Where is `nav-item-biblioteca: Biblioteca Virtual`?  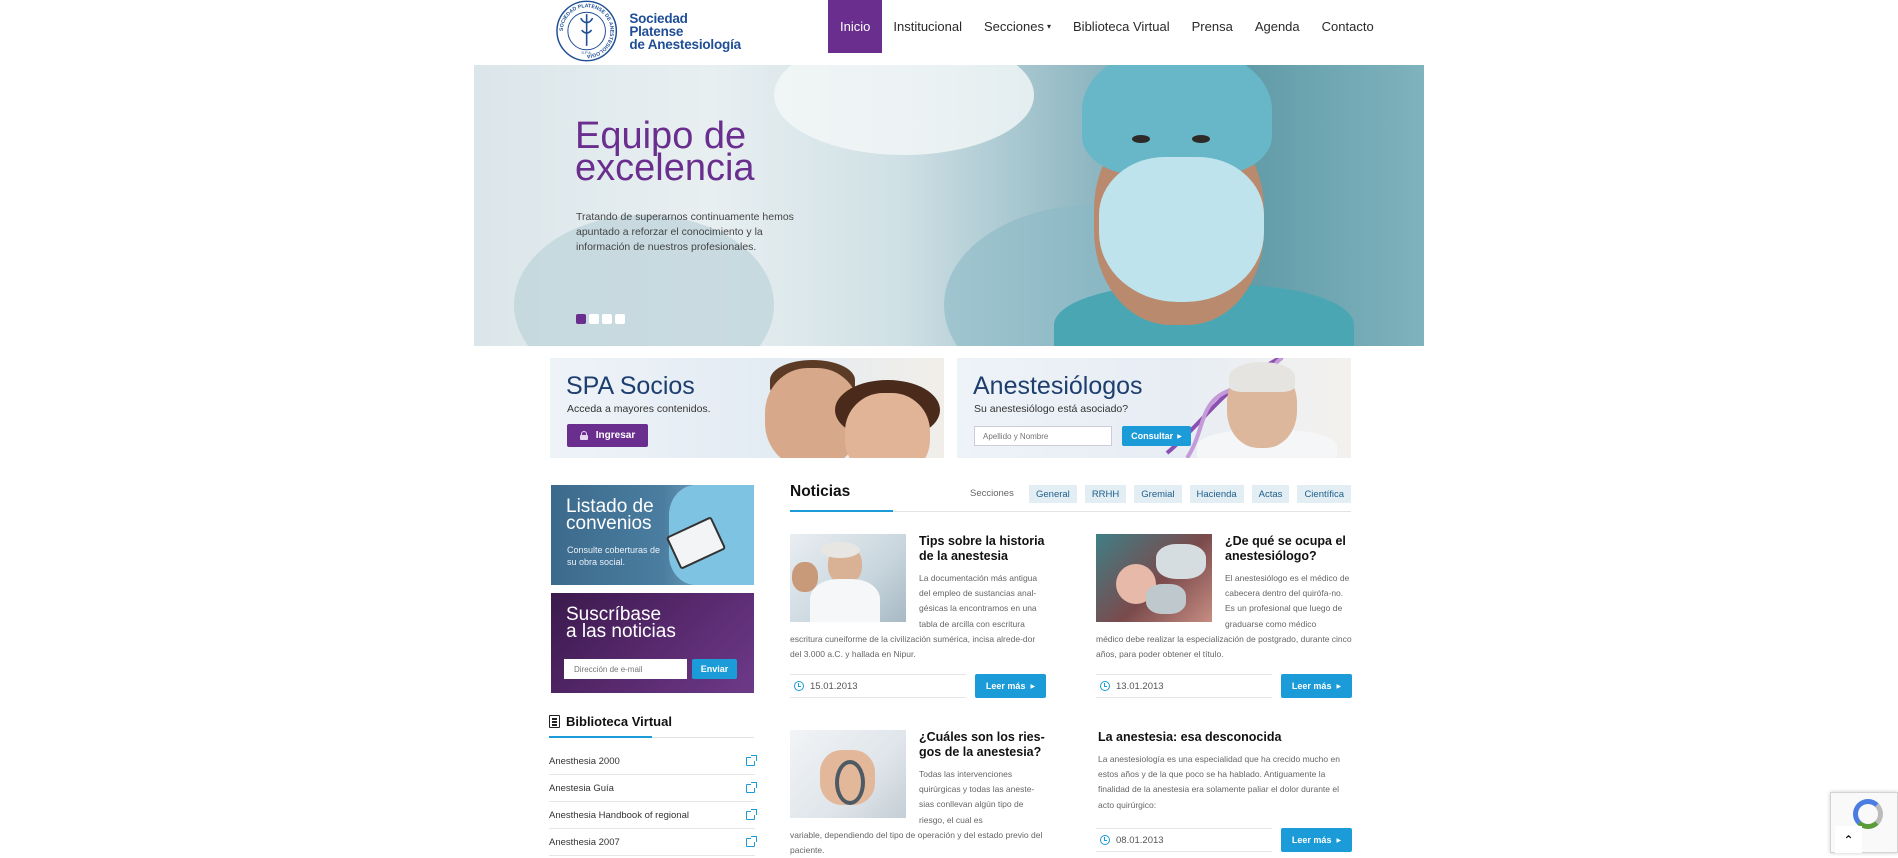 nav-item-biblioteca: Biblioteca Virtual is located at coordinates (1121, 26).